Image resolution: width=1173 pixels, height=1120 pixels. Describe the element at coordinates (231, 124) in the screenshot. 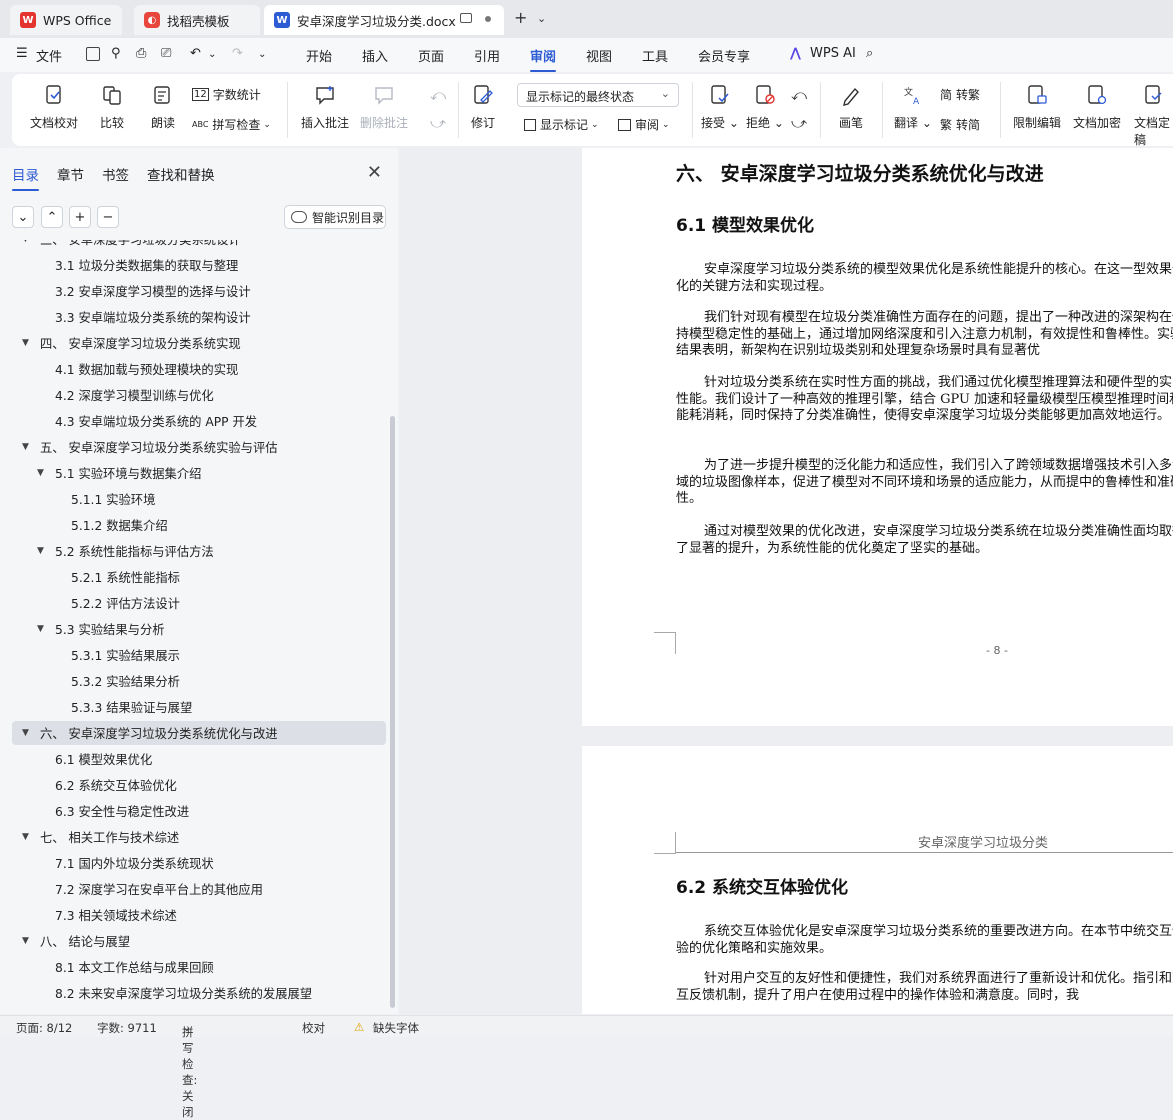

I see `spell-check-button: ABC 拼写检查 ⌄` at that location.